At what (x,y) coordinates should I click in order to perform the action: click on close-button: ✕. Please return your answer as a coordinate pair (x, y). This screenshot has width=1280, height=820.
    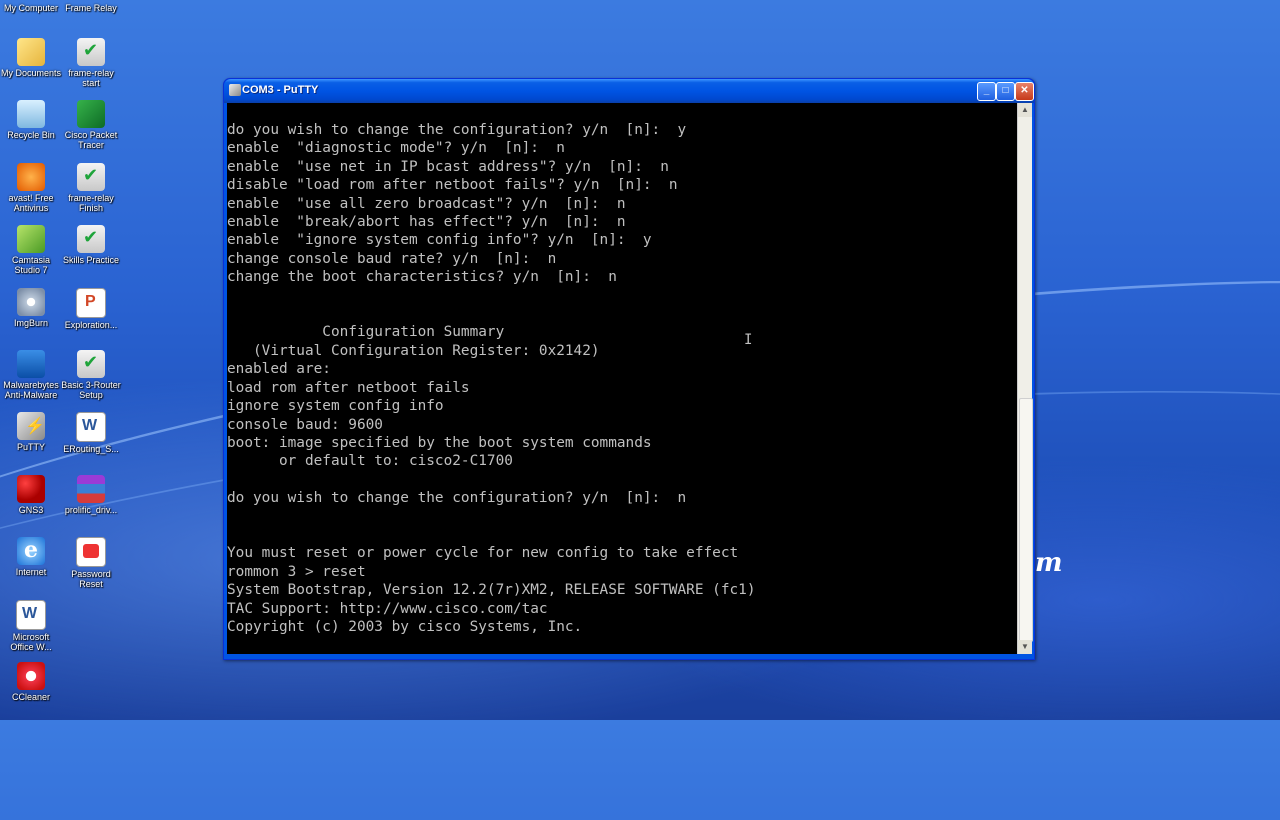
    Looking at the image, I should click on (1024, 91).